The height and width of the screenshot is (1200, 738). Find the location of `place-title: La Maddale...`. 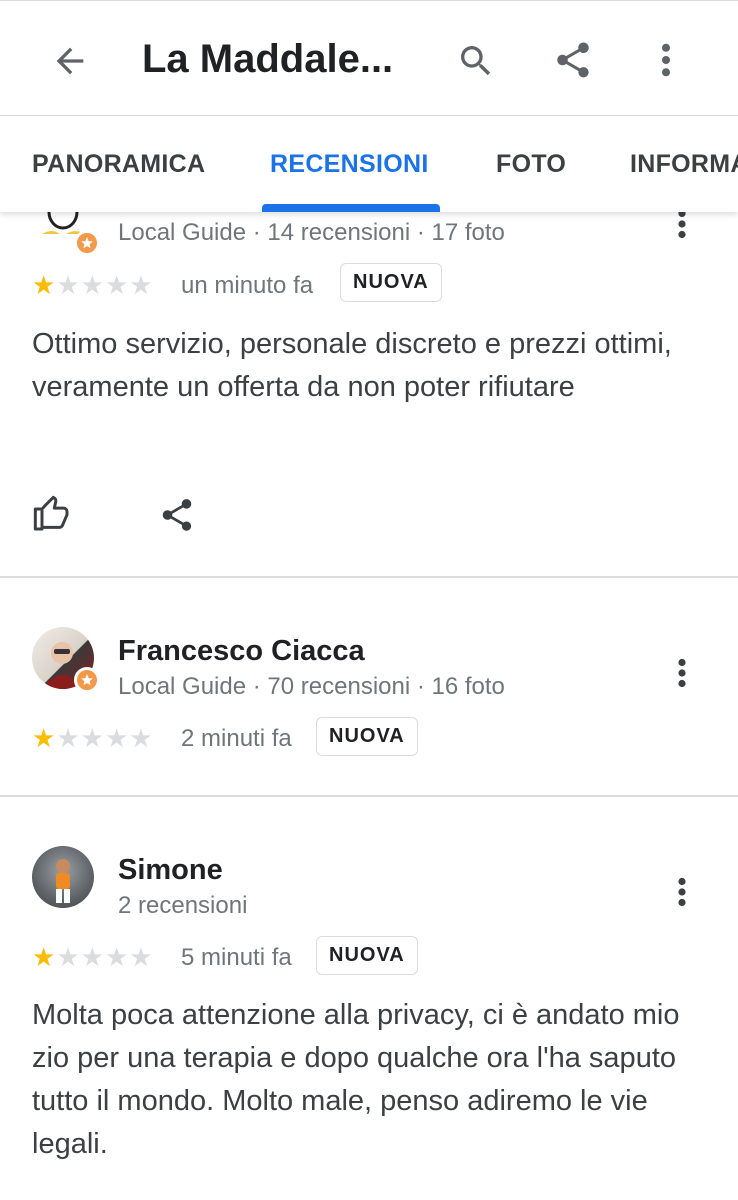

place-title: La Maddale... is located at coordinates (268, 59).